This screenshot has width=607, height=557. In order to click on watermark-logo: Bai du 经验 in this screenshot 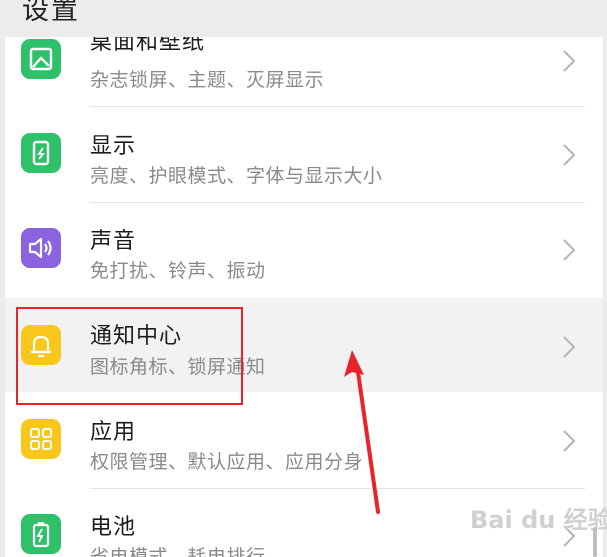, I will do `click(538, 514)`.